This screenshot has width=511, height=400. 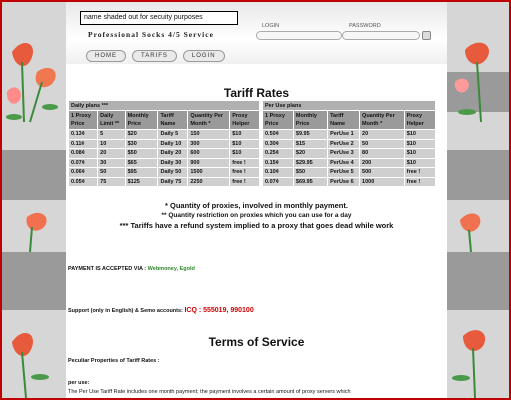 I want to click on table-cell: 0.15¢, so click(x=278, y=162).